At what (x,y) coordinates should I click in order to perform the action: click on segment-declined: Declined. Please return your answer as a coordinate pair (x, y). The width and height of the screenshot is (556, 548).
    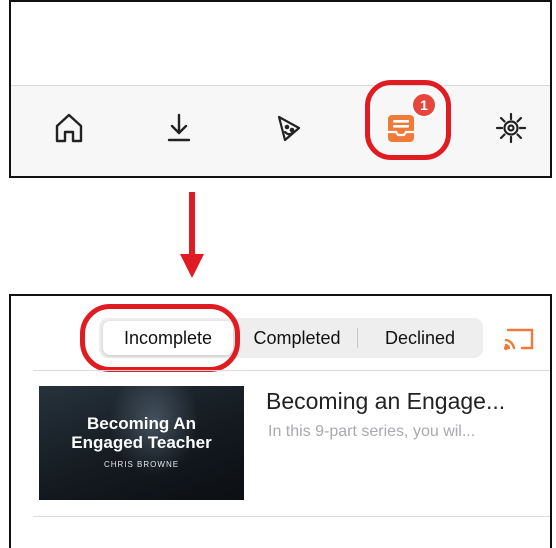
    Looking at the image, I should click on (420, 338).